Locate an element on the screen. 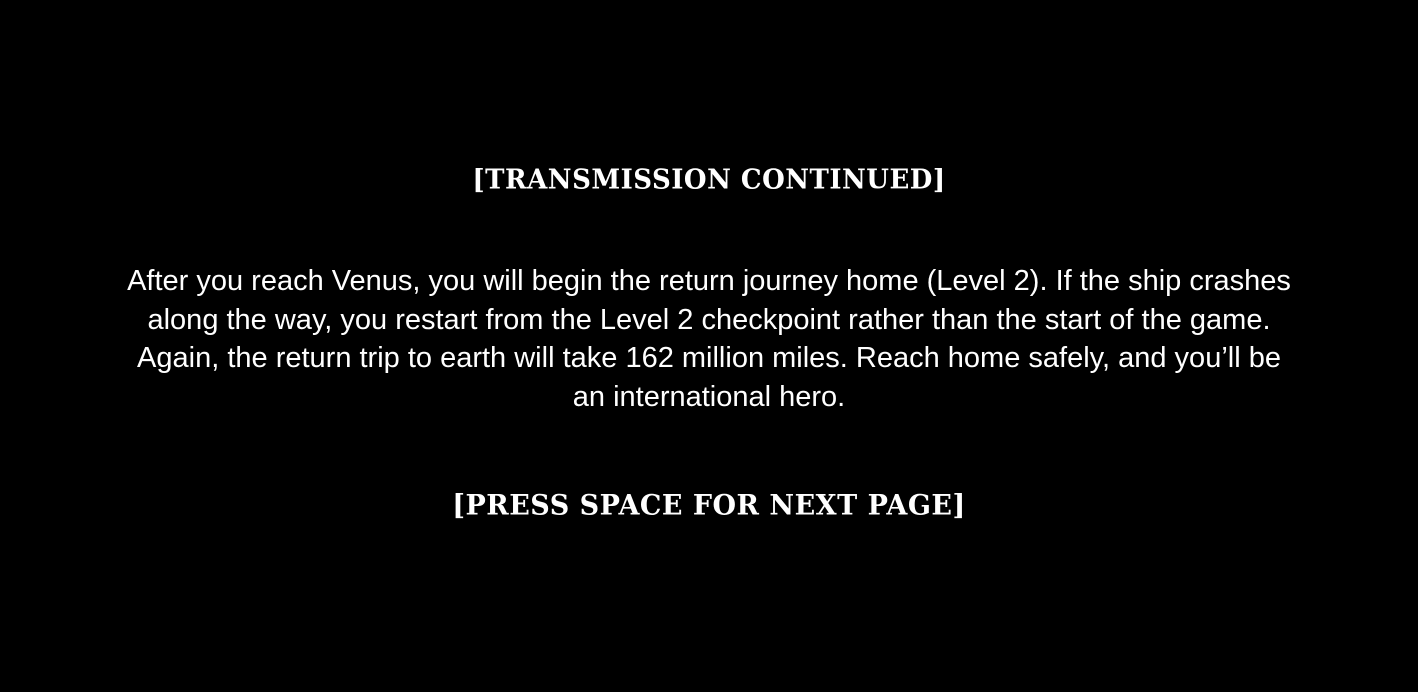 The width and height of the screenshot is (1418, 692). transmission-heading: [TRANSMISSION CONTINUED] is located at coordinates (709, 180).